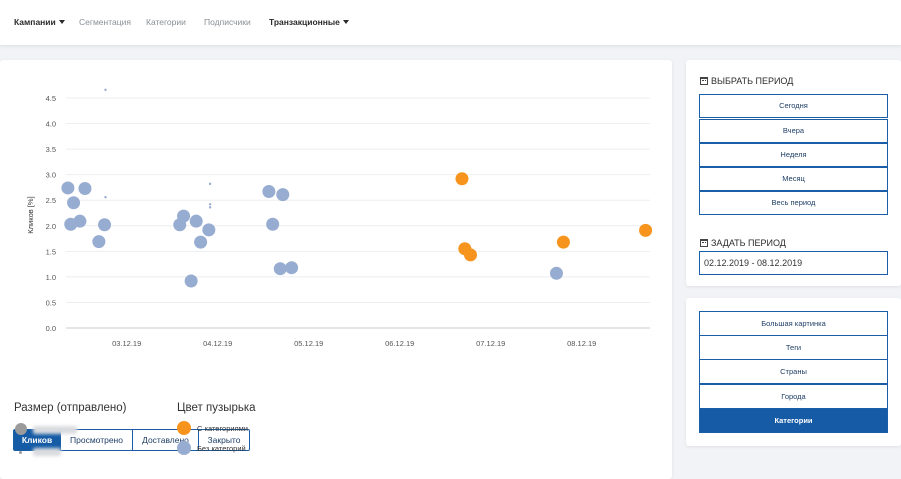 The height and width of the screenshot is (479, 901). I want to click on nav-subscribers: Подписчики, so click(227, 22).